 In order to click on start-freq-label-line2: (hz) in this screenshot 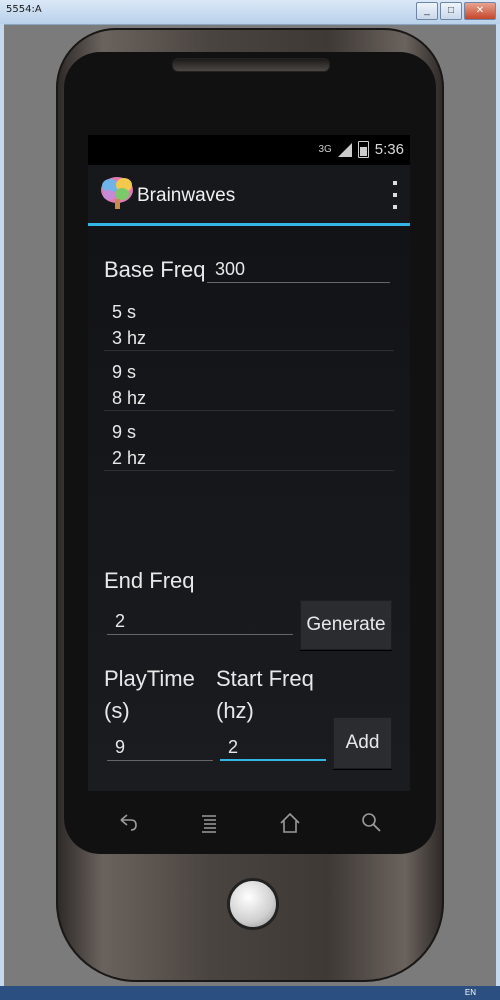, I will do `click(235, 710)`.